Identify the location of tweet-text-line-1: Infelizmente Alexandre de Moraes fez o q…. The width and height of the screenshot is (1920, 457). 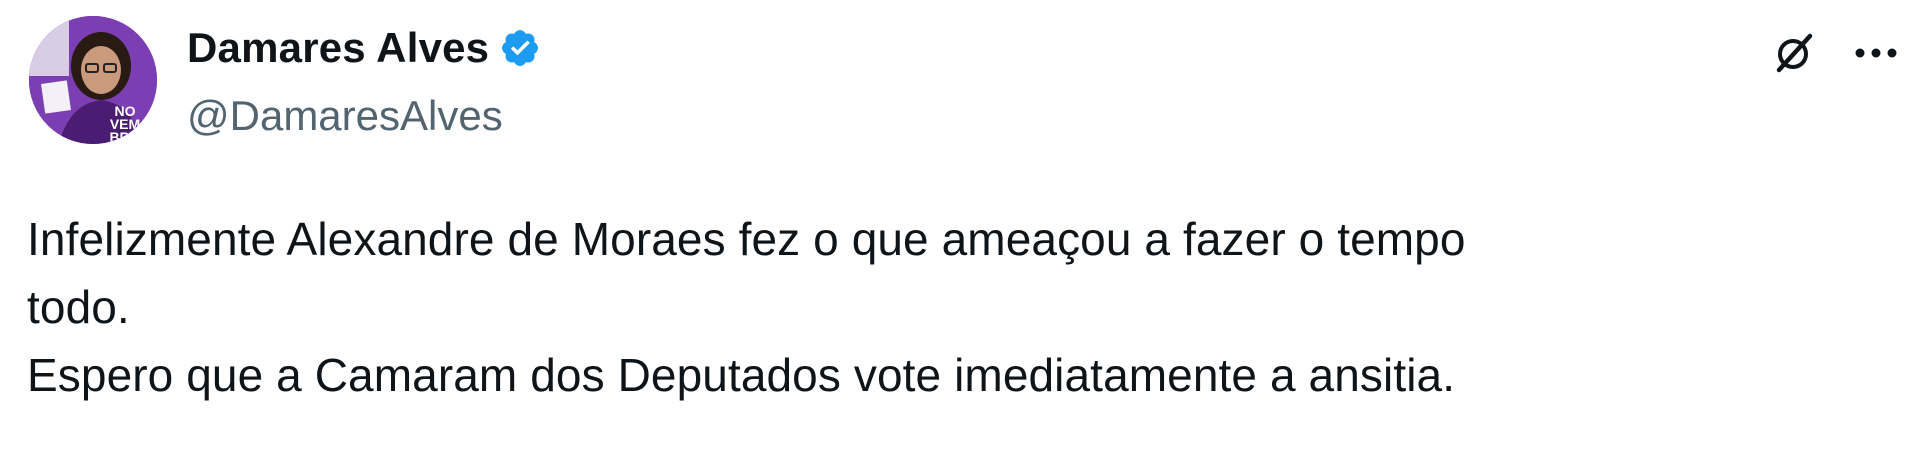
(746, 239).